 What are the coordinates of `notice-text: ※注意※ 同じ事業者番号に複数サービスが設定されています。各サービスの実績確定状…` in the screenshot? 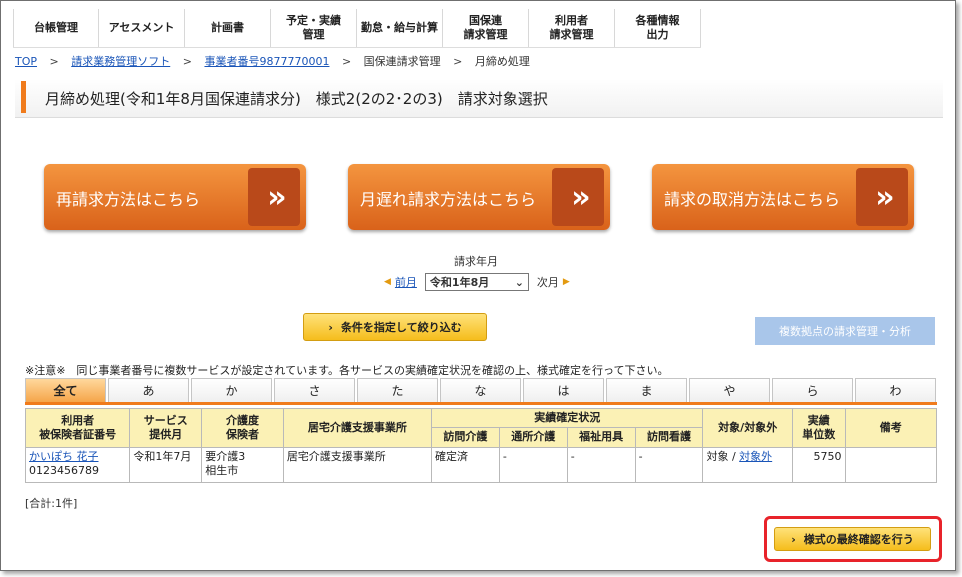 It's located at (347, 370).